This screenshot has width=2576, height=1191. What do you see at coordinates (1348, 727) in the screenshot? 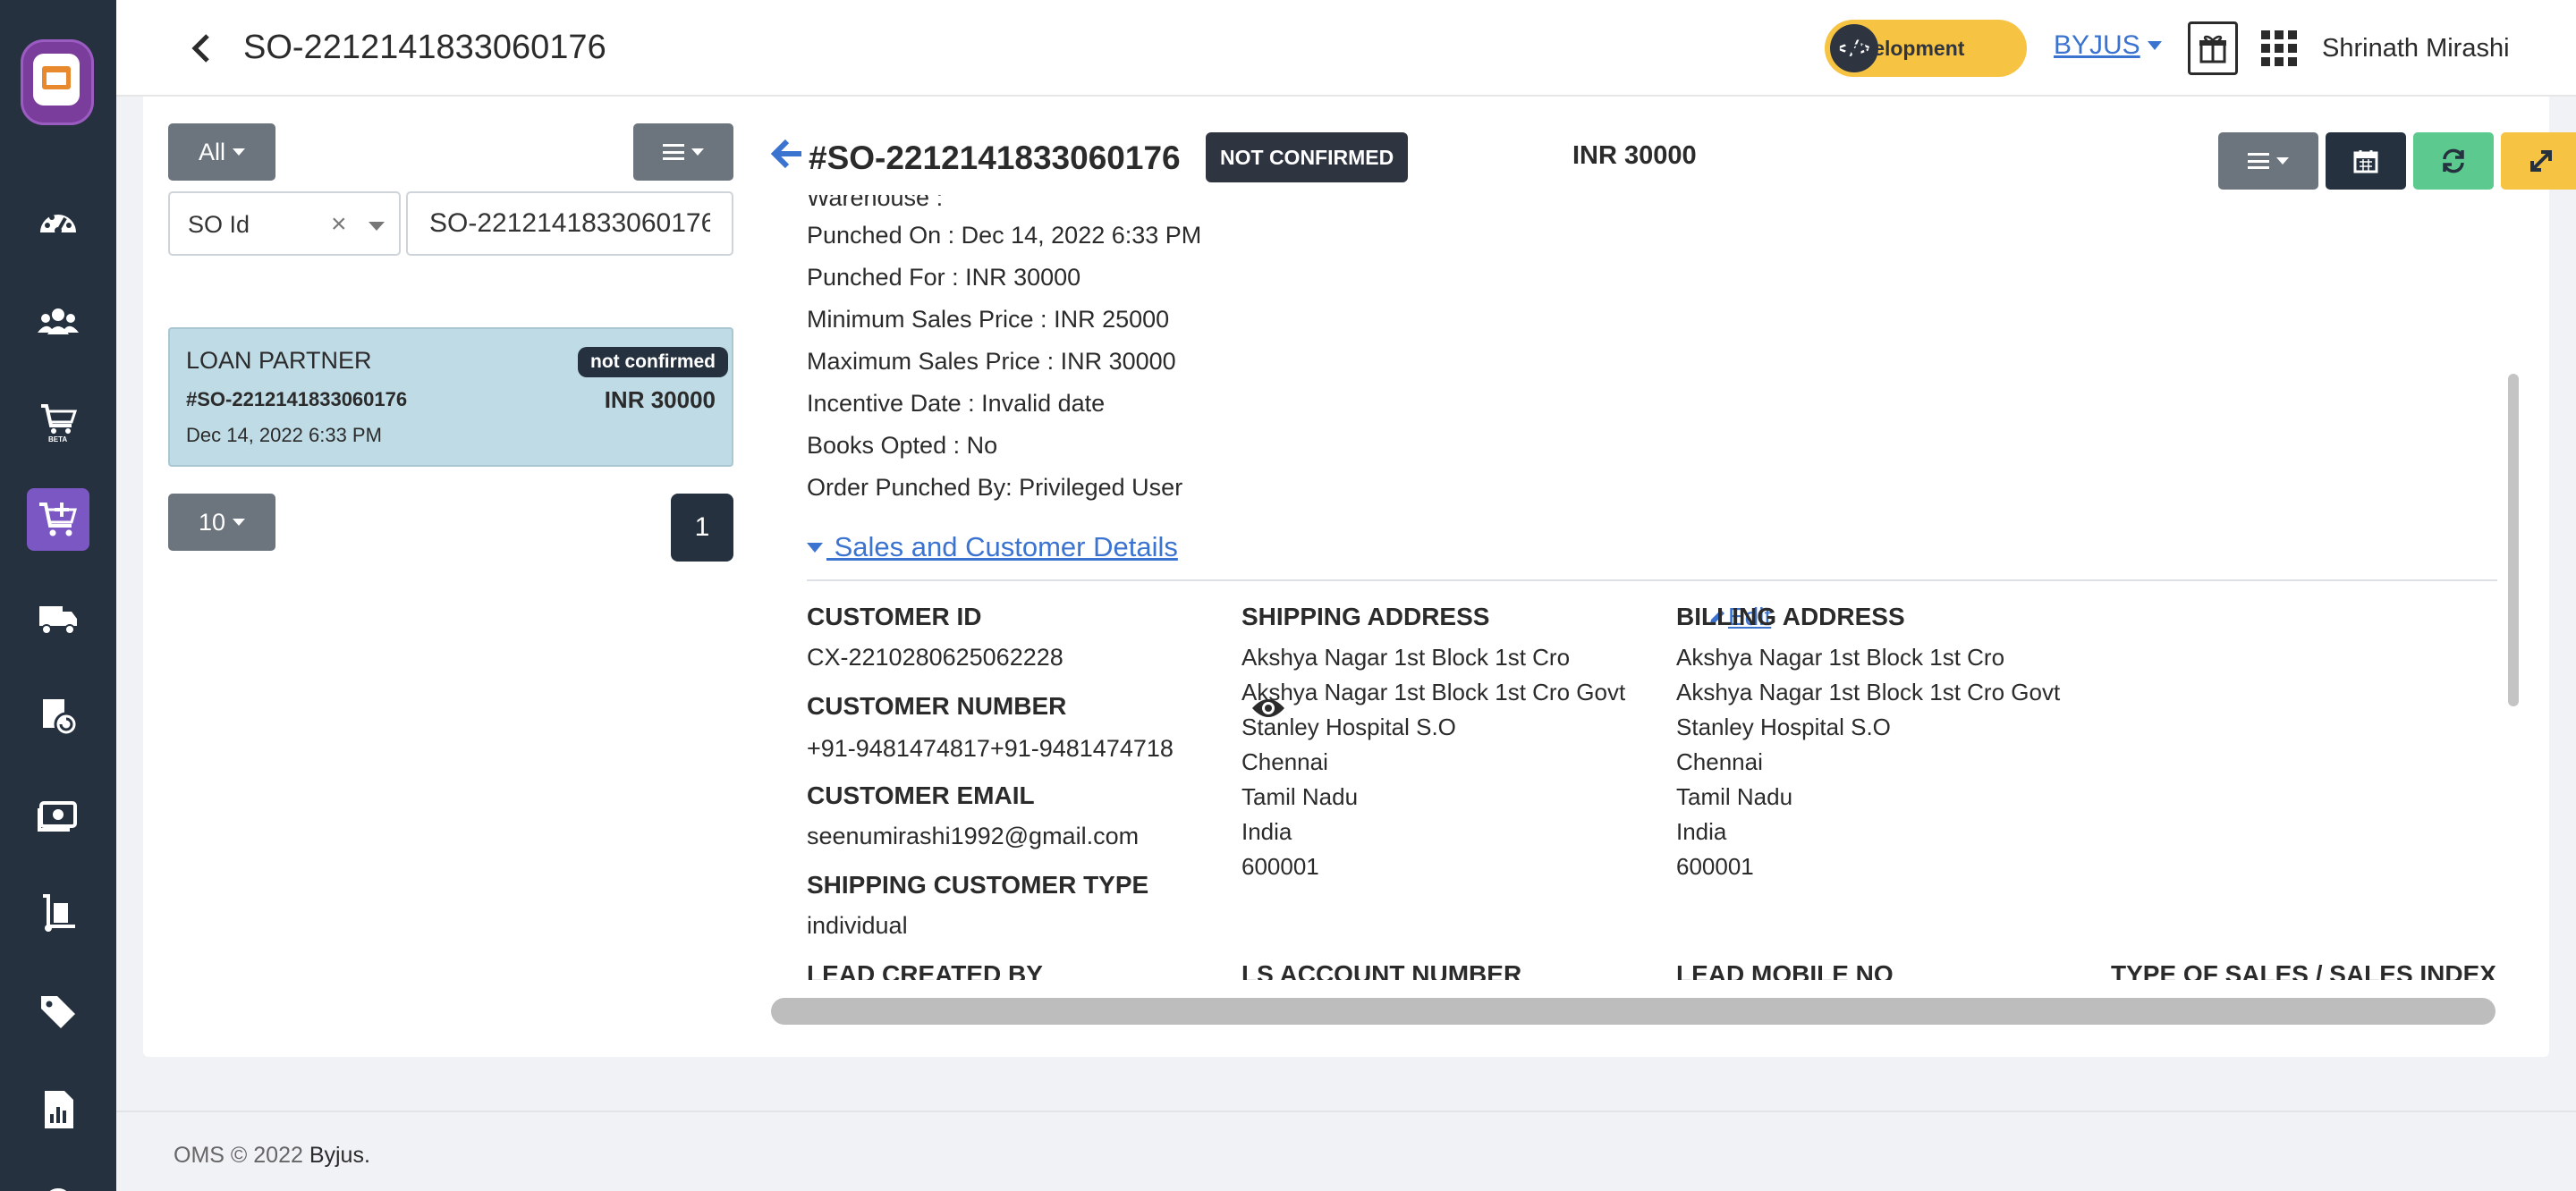
I see `address-line: Stanley Hospital S.O` at bounding box center [1348, 727].